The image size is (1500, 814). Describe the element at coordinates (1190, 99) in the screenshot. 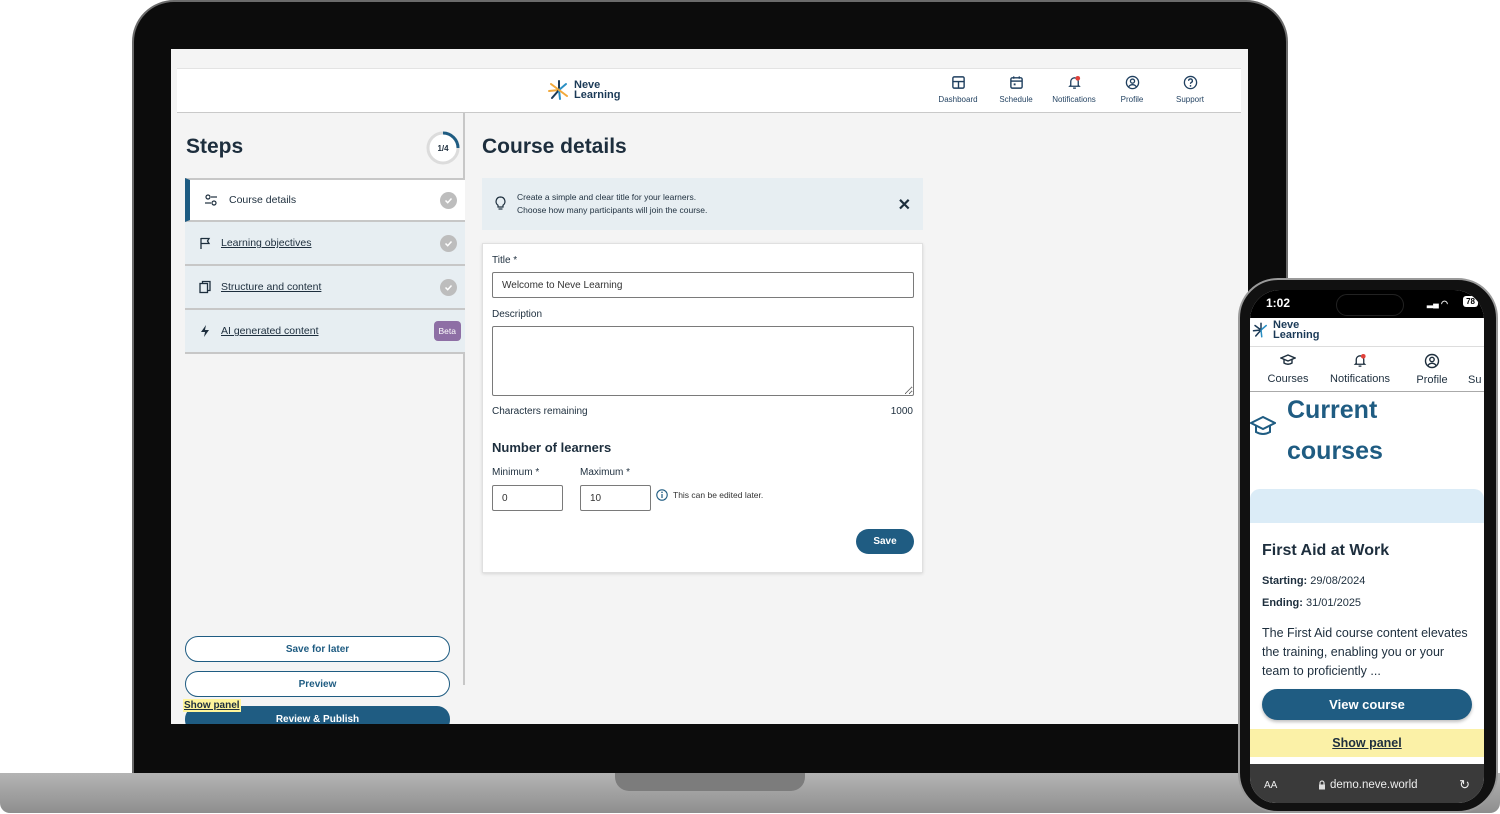

I see `nav-support-label: Support` at that location.